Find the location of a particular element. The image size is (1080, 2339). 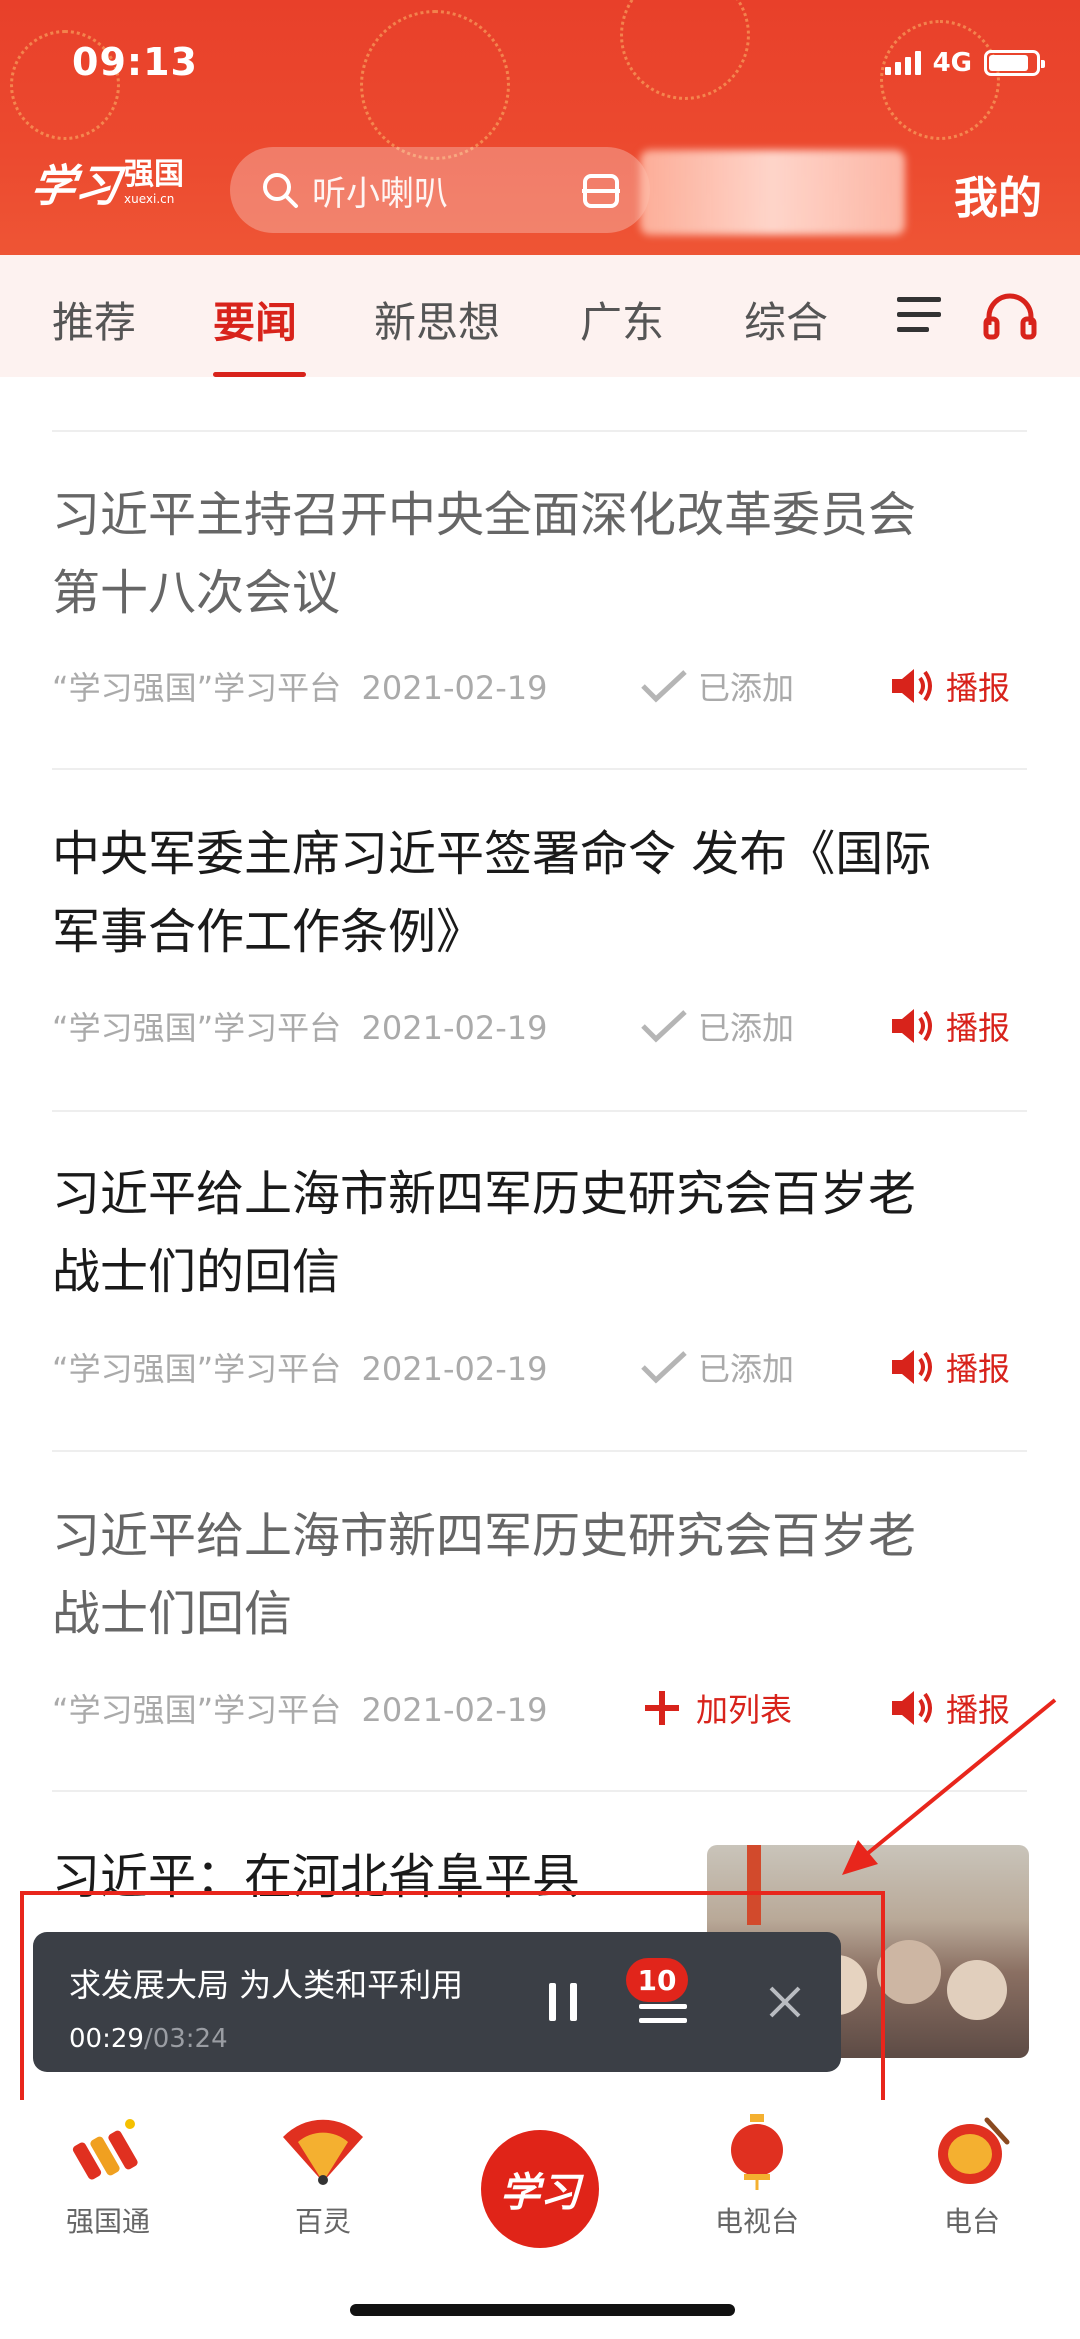

logo-sub-text: xuexi.cn is located at coordinates (149, 198).